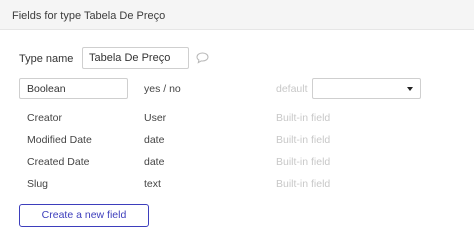 The image size is (474, 246). Describe the element at coordinates (84, 215) in the screenshot. I see `create-new-field-button: Create a new field` at that location.